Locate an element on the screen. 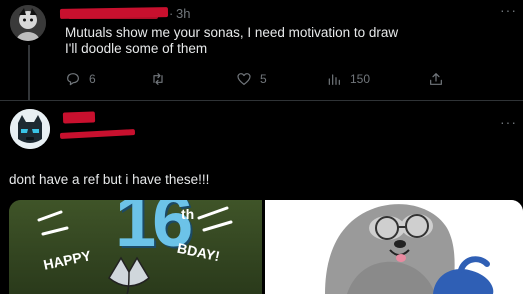  retweet-icon is located at coordinates (158, 79).